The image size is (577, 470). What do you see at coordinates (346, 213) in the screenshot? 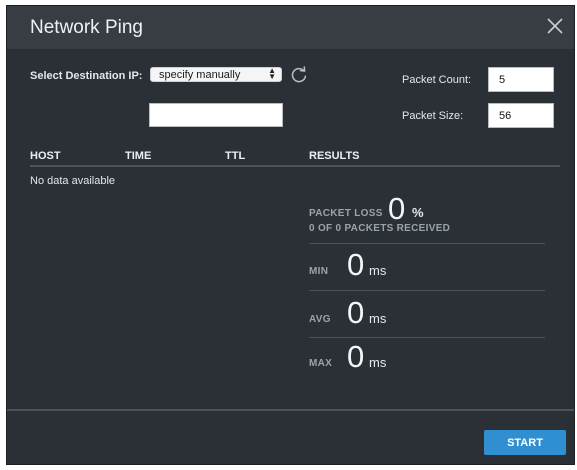
I see `packet-loss-label: PACKET LOSS` at bounding box center [346, 213].